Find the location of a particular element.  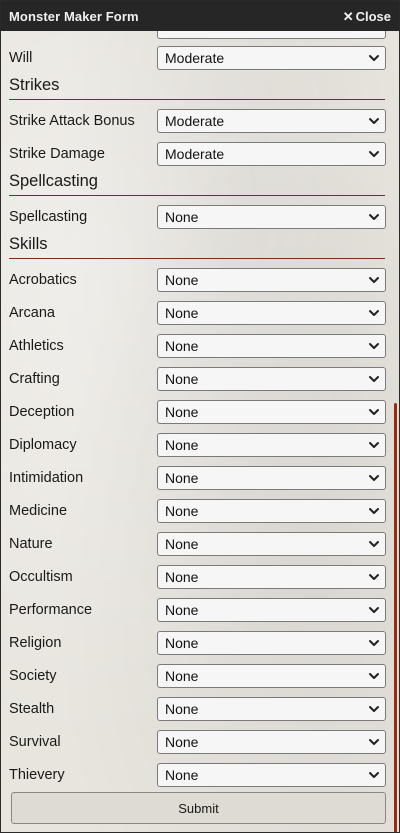

skill-select-medicine: None is located at coordinates (271, 511).